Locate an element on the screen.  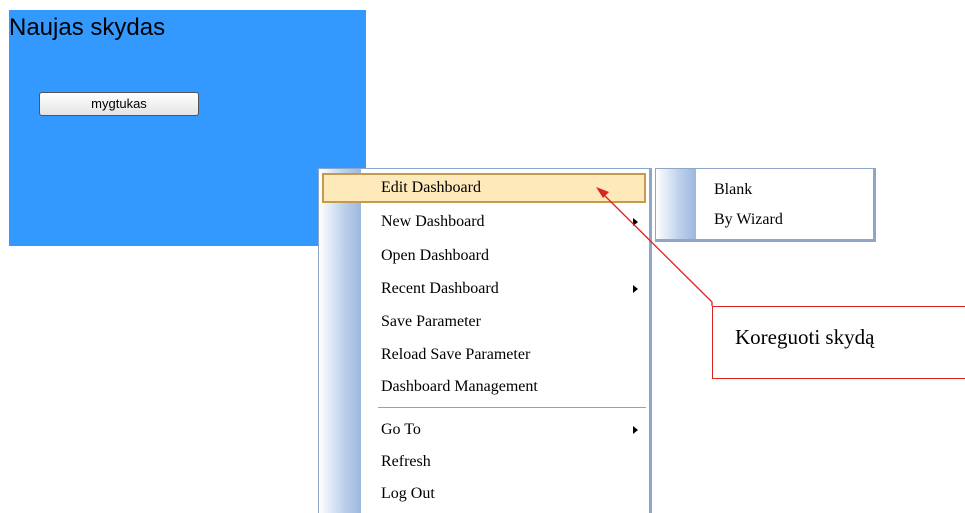
submenu-item-blank: Blank is located at coordinates (733, 190).